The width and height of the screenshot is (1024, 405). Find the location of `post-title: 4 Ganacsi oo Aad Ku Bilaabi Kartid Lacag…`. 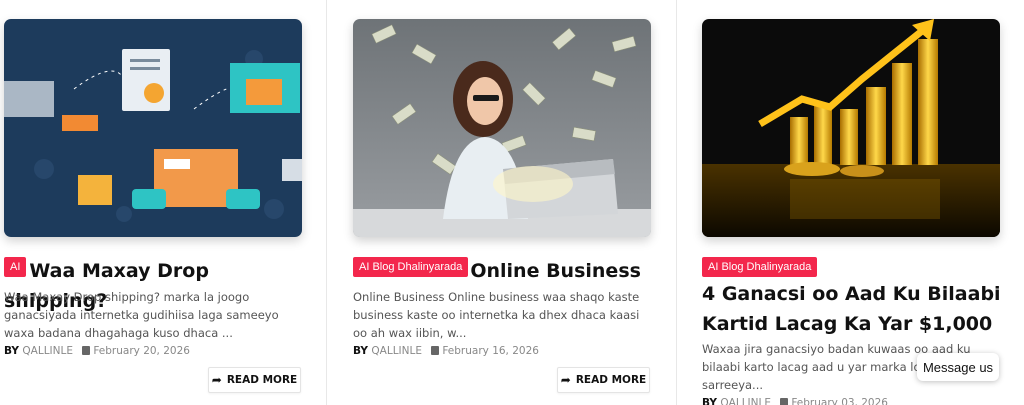

post-title: 4 Ganacsi oo Aad Ku Bilaabi Kartid Lacag… is located at coordinates (852, 309).